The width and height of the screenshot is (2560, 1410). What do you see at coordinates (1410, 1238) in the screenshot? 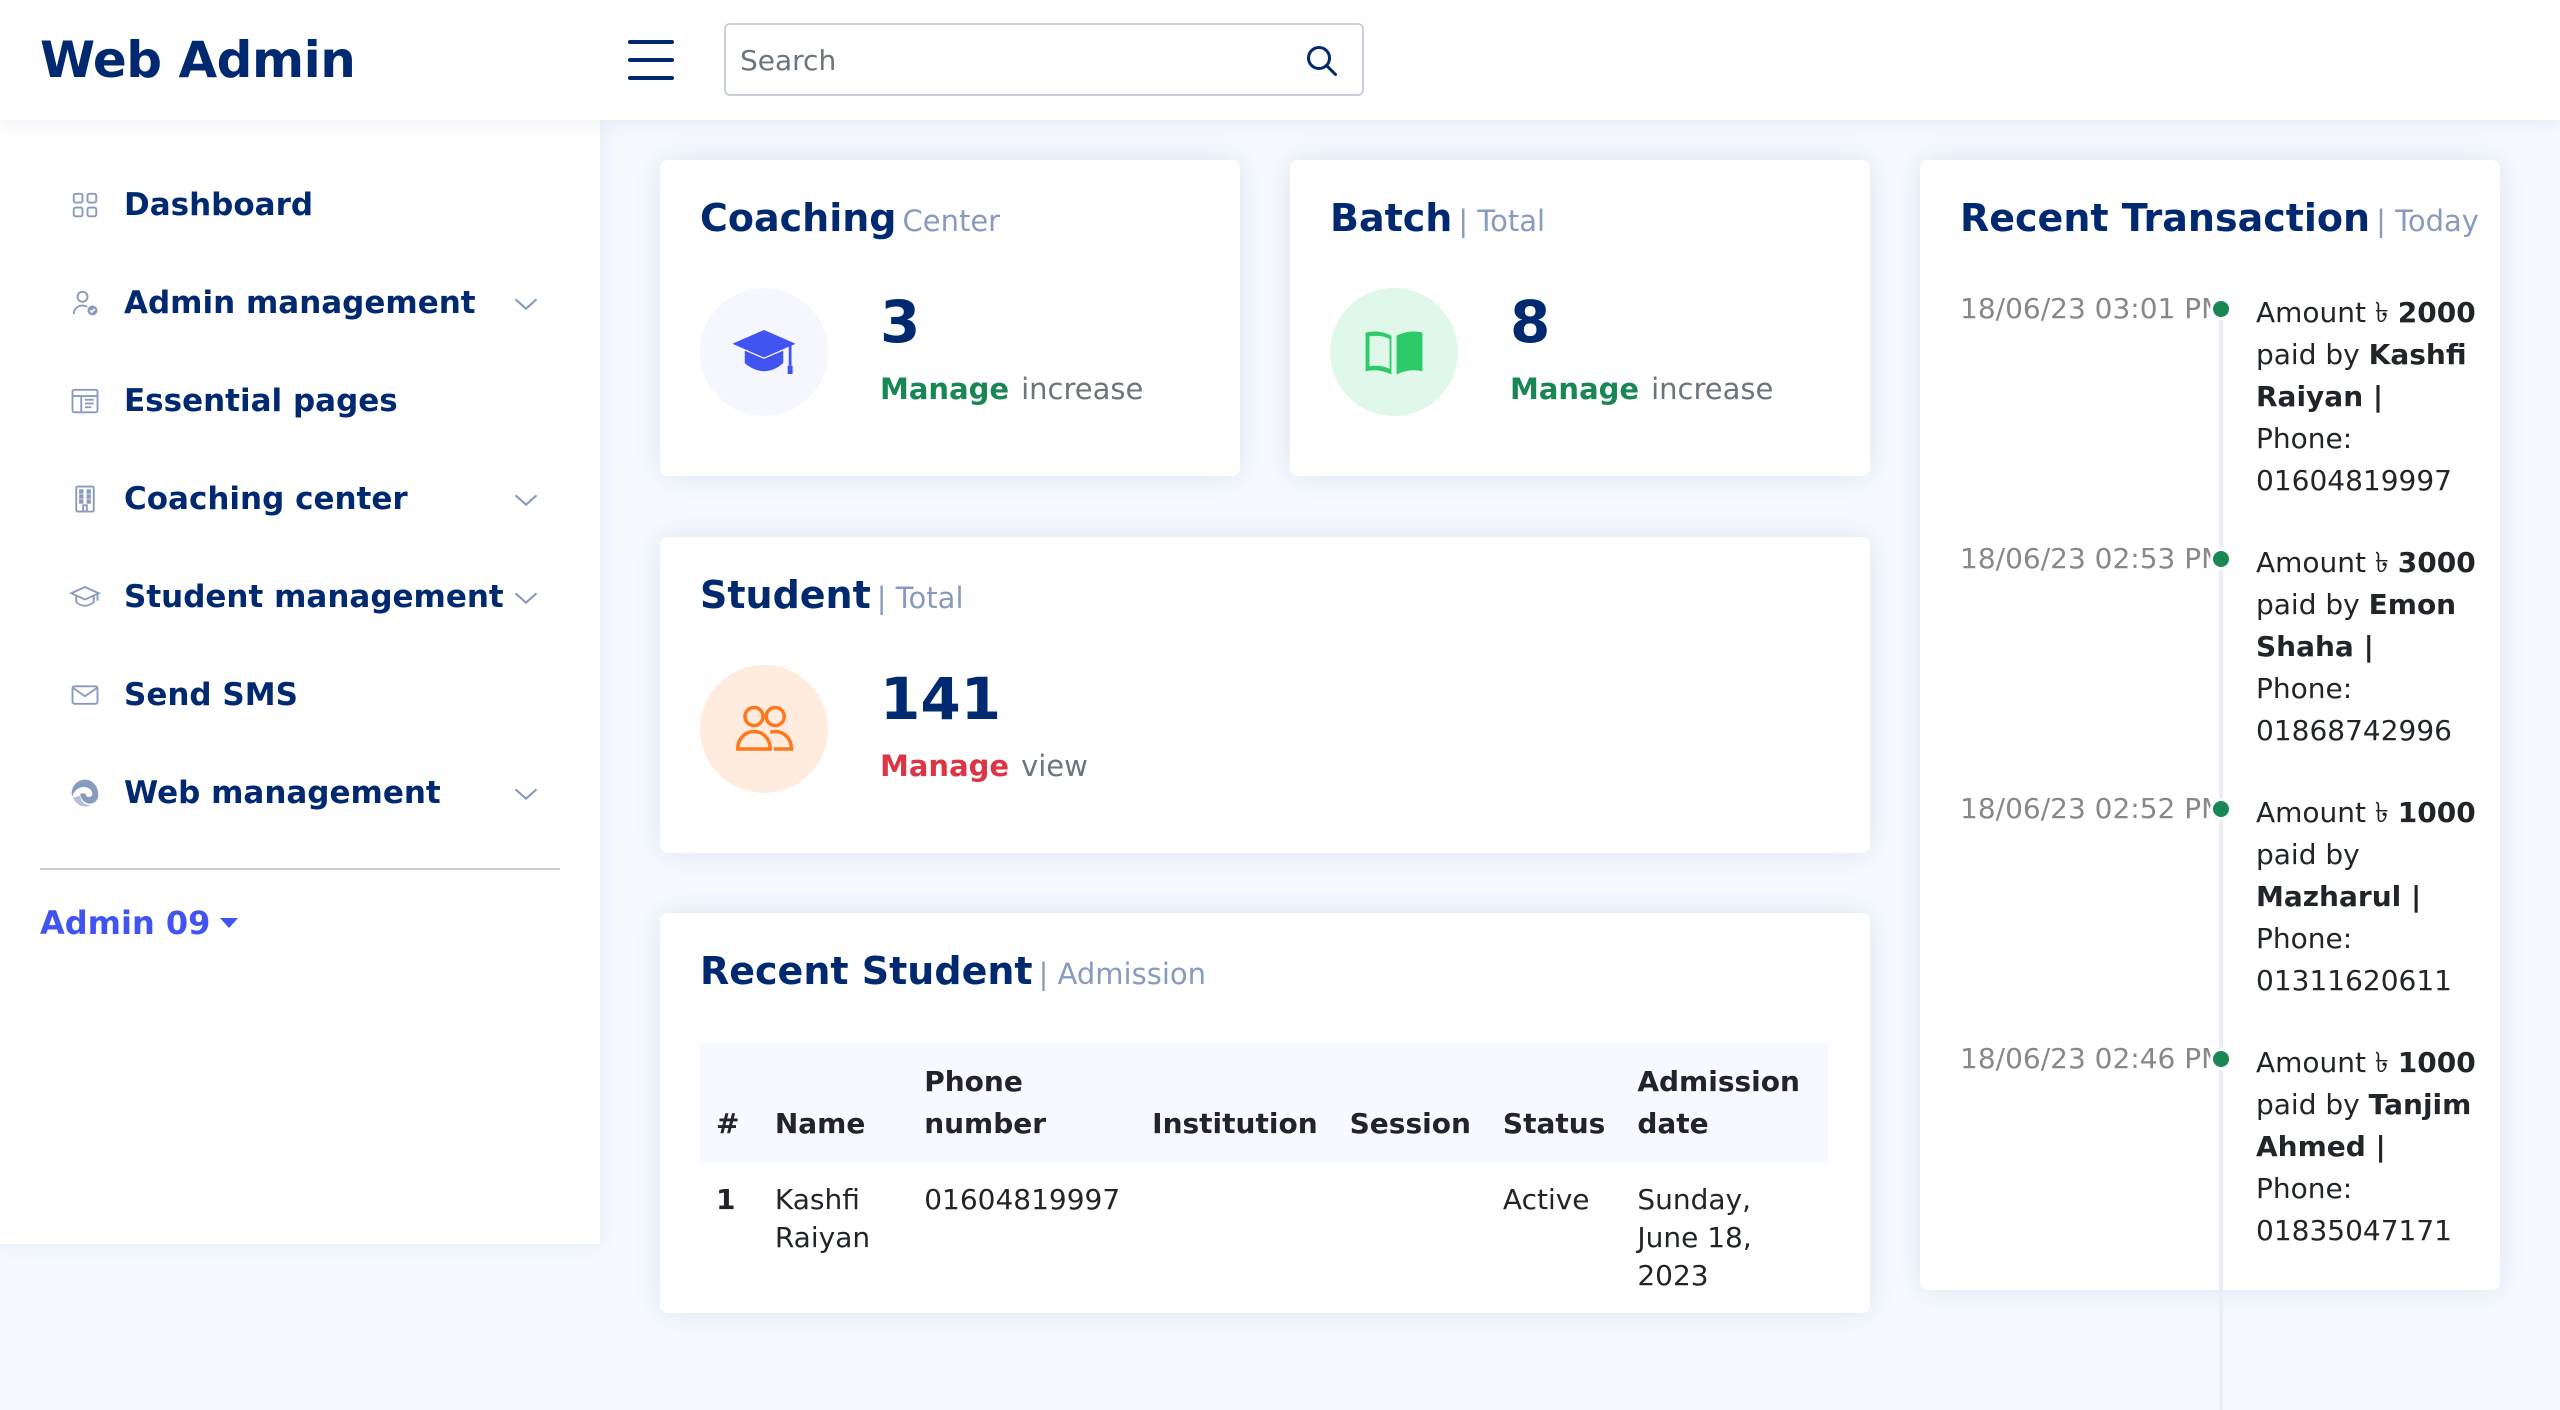
I see `student-session` at bounding box center [1410, 1238].